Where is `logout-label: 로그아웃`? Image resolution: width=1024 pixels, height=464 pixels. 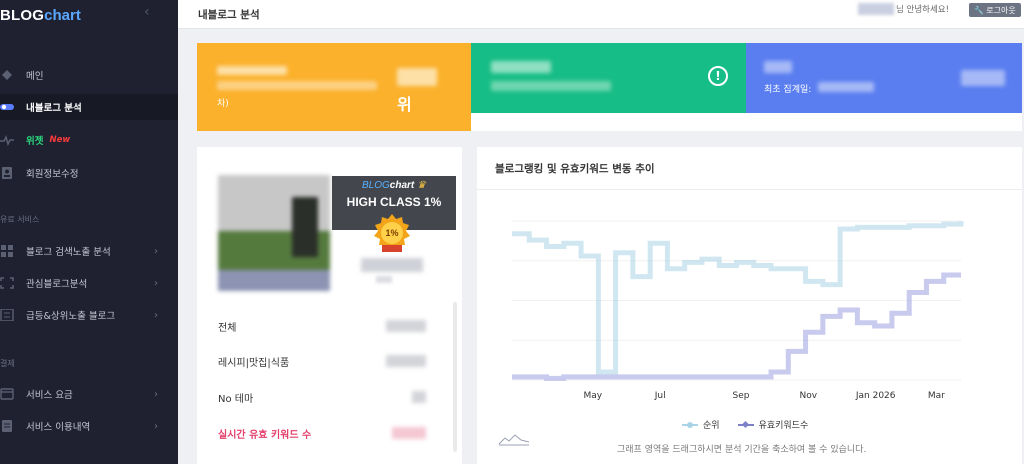 logout-label: 로그아웃 is located at coordinates (1001, 10).